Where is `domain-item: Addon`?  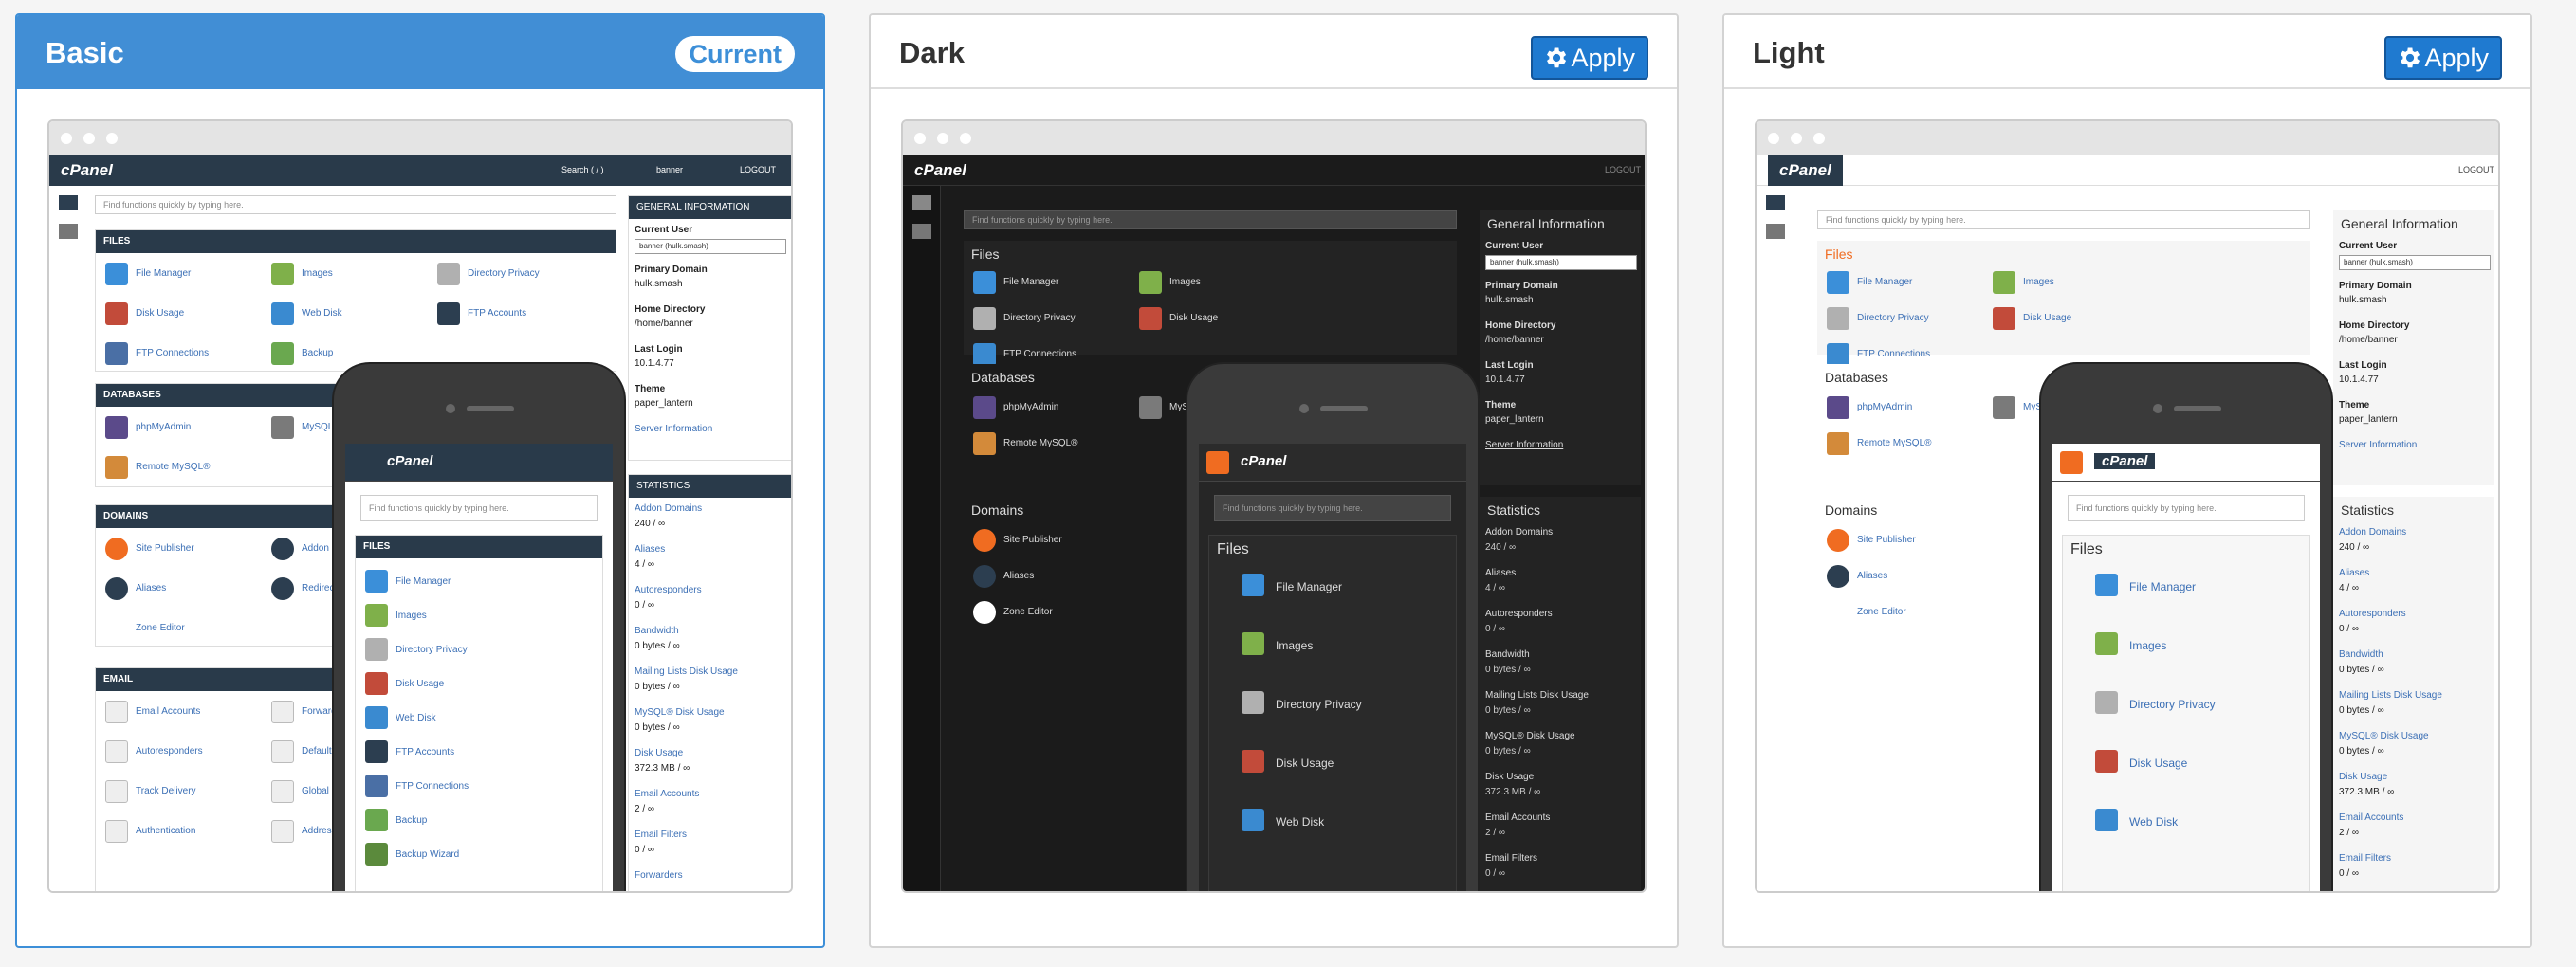
domain-item: Addon is located at coordinates (315, 548).